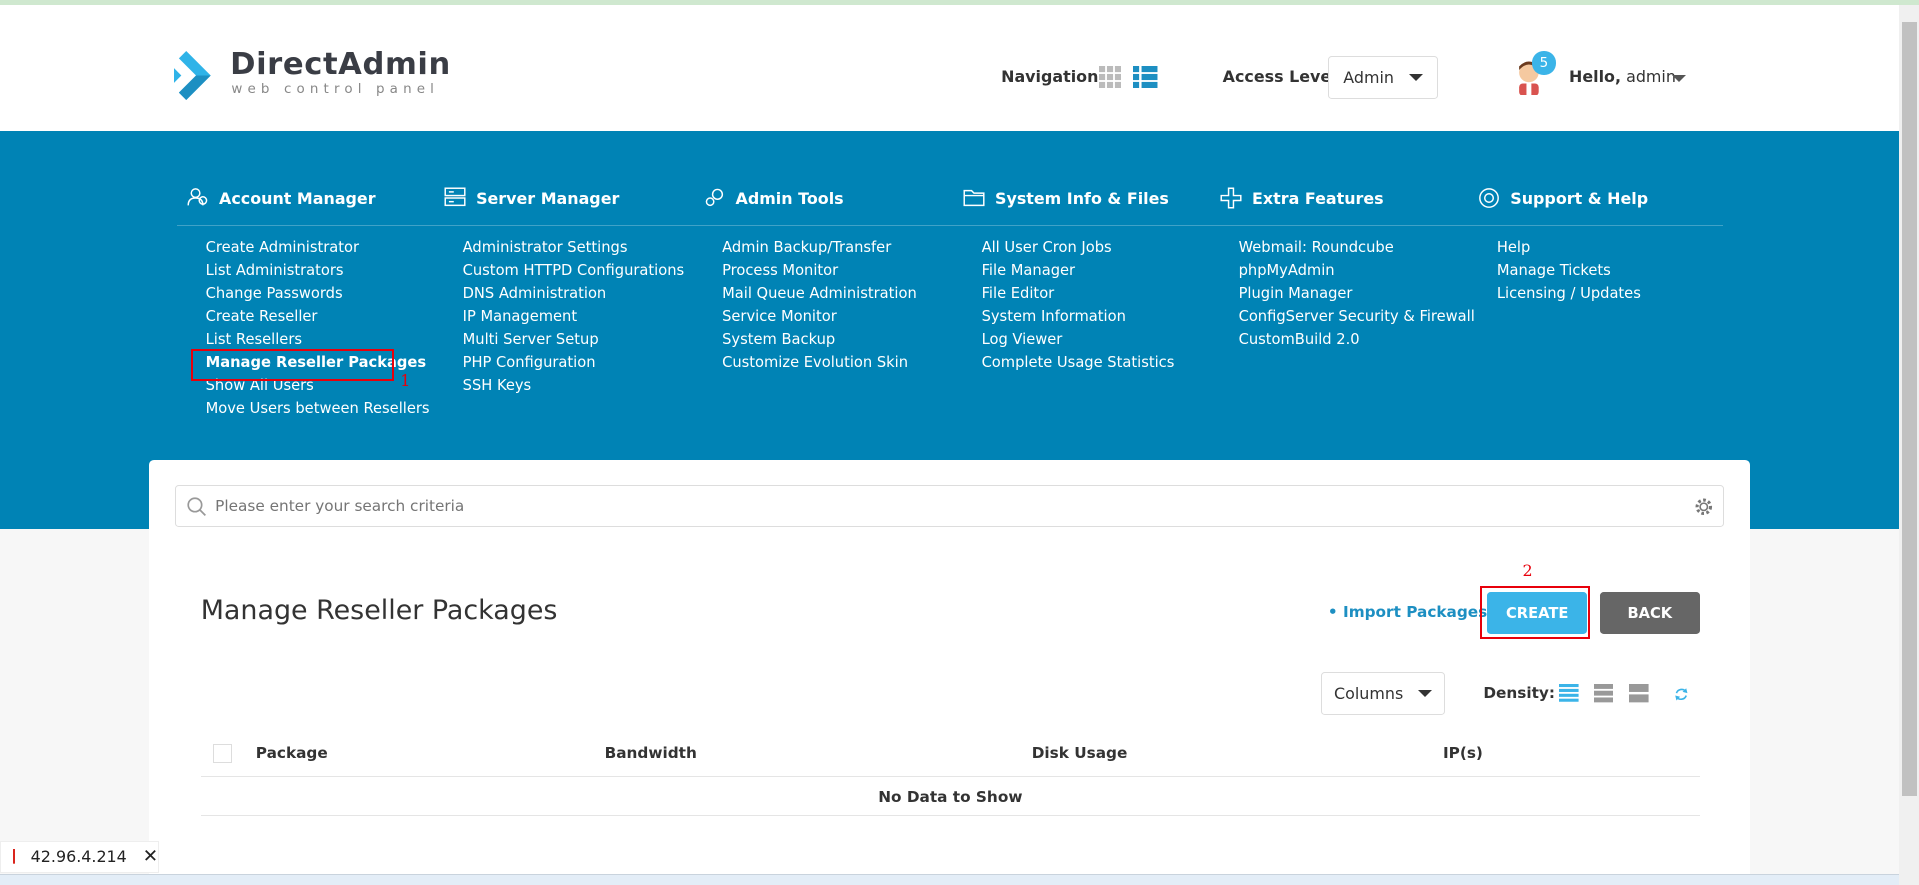  What do you see at coordinates (1527, 570) in the screenshot?
I see `annotation-2: 2` at bounding box center [1527, 570].